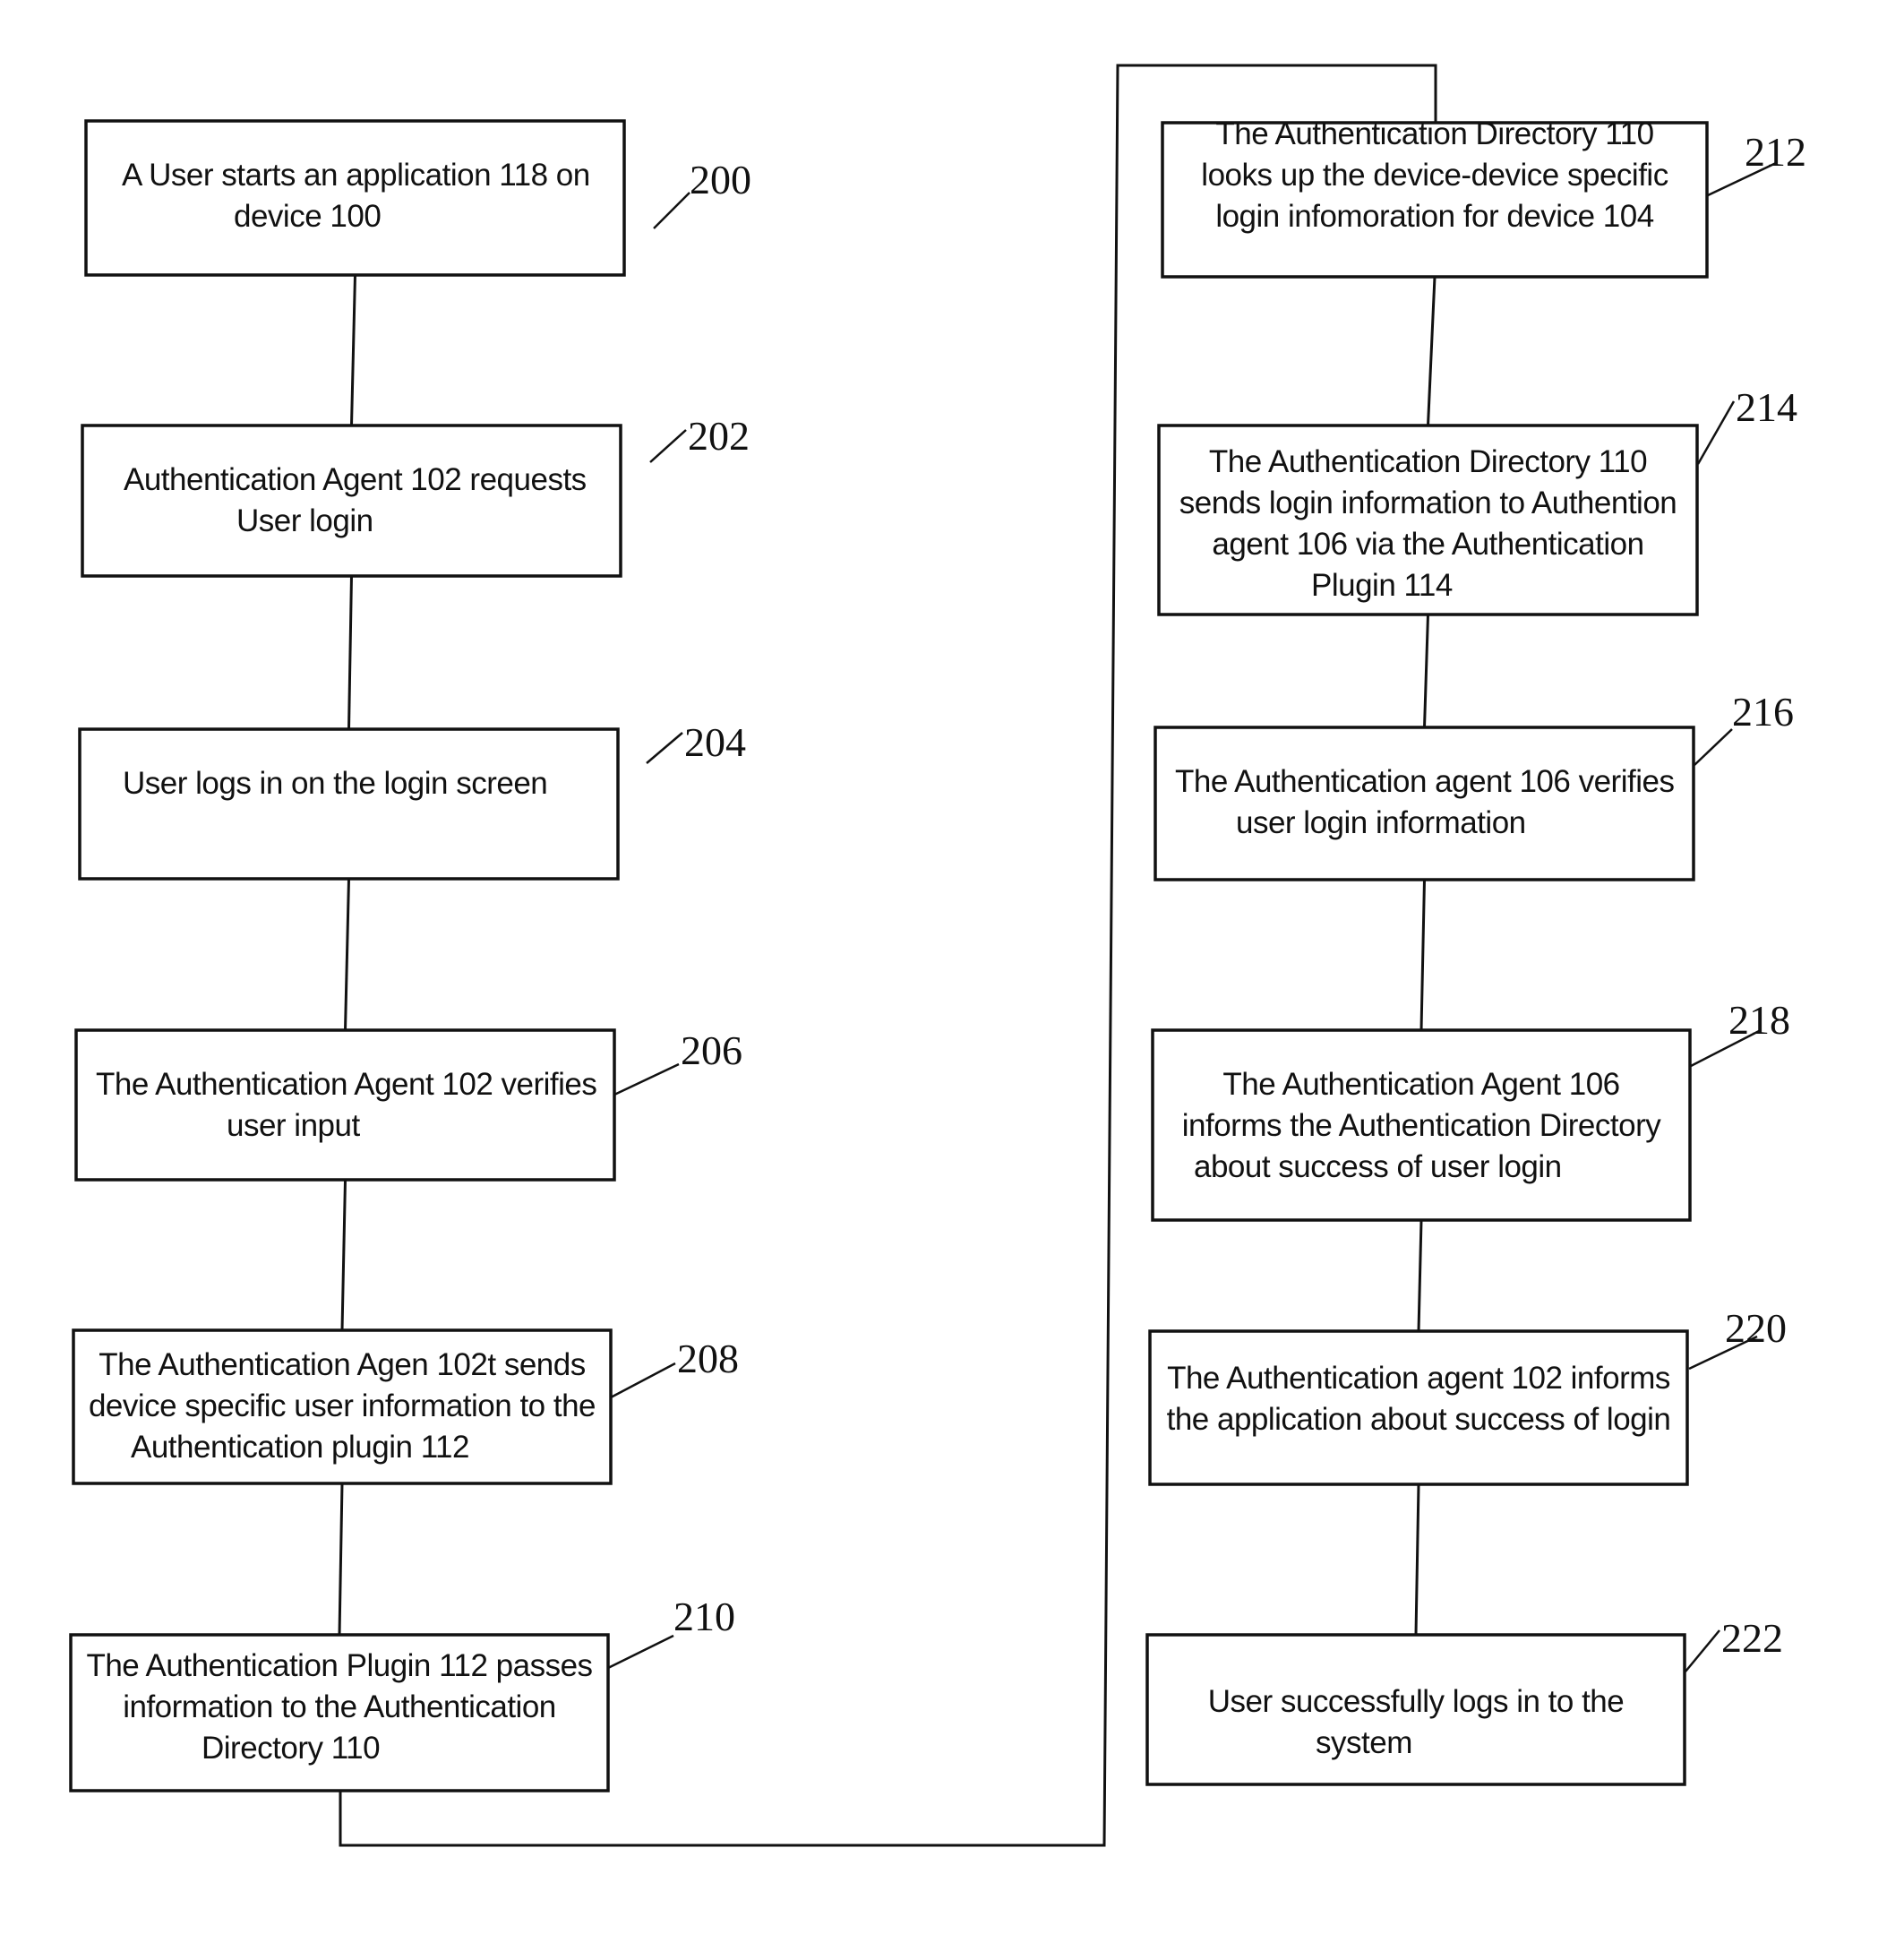 This screenshot has height=1934, width=1904. I want to click on step-text-line: information to the Authentication, so click(340, 1706).